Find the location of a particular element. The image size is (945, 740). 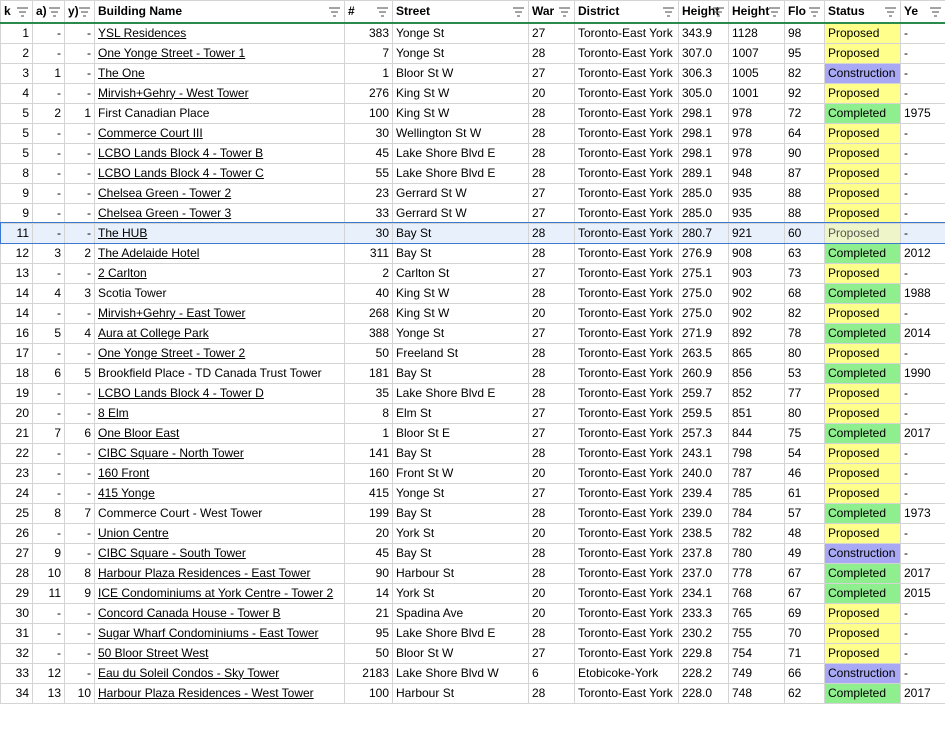

cell-floors: 90 is located at coordinates (804, 153).